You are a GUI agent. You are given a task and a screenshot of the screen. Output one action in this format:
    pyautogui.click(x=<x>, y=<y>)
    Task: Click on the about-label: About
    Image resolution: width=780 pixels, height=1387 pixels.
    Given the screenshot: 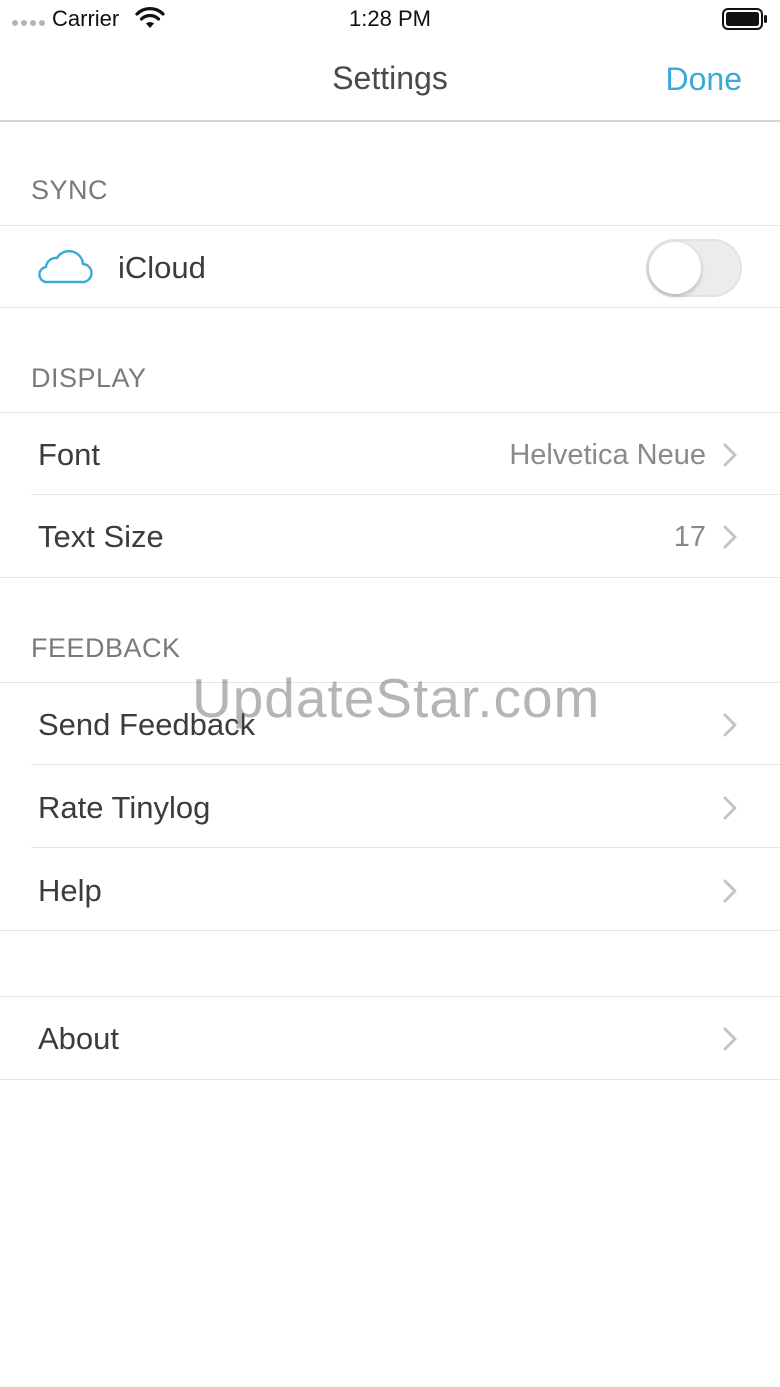 What is the action you would take?
    pyautogui.click(x=79, y=1038)
    